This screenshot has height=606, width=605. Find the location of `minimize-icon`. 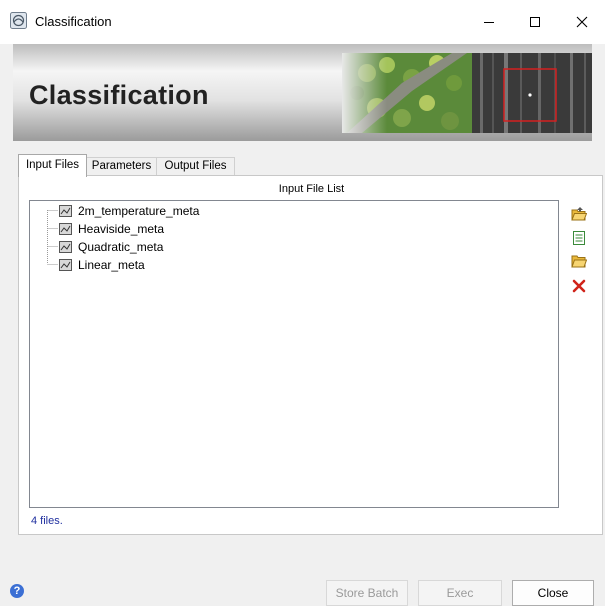

minimize-icon is located at coordinates (489, 22).